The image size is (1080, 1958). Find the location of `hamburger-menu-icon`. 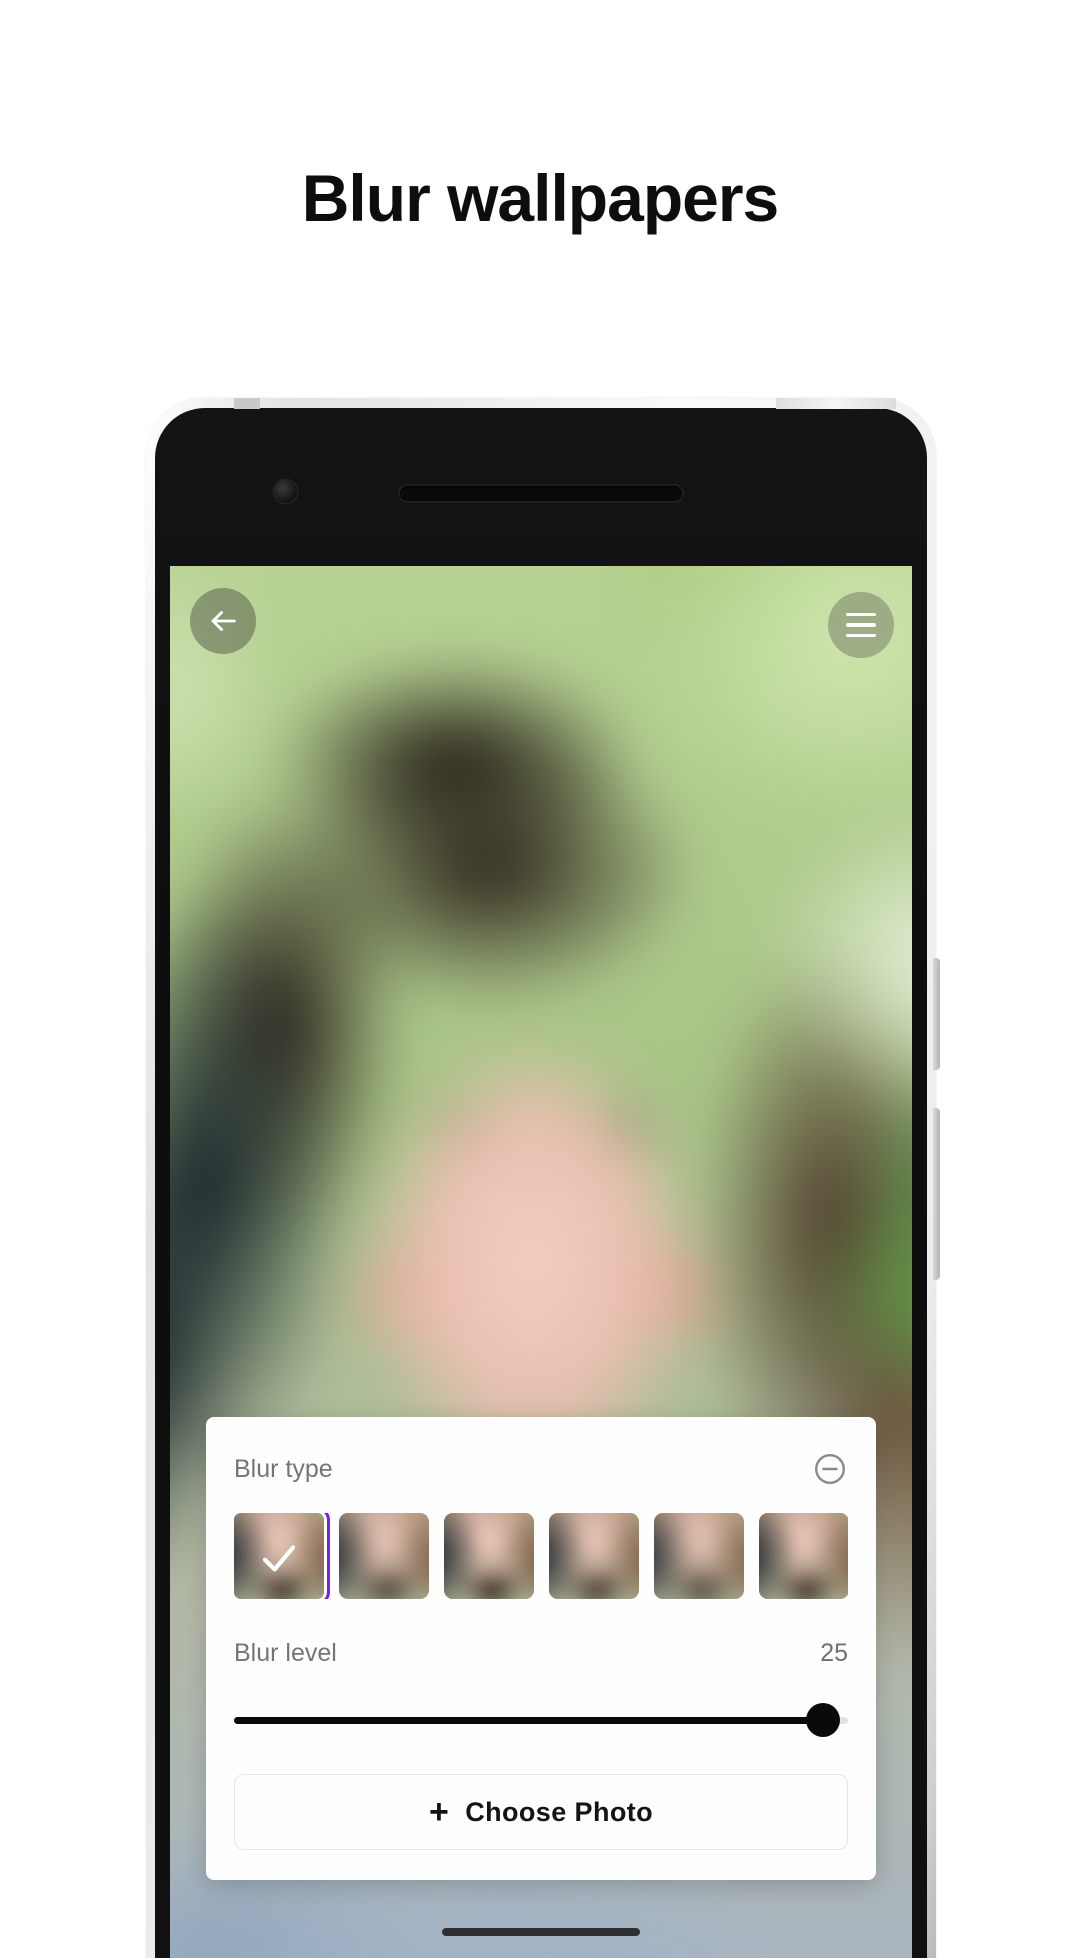

hamburger-menu-icon is located at coordinates (861, 625).